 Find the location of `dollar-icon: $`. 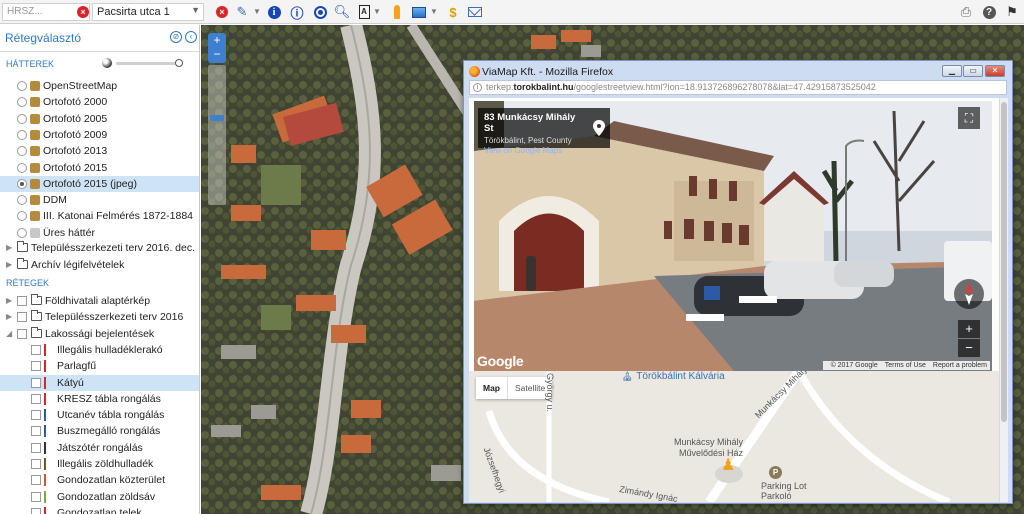

dollar-icon: $ is located at coordinates (453, 12).